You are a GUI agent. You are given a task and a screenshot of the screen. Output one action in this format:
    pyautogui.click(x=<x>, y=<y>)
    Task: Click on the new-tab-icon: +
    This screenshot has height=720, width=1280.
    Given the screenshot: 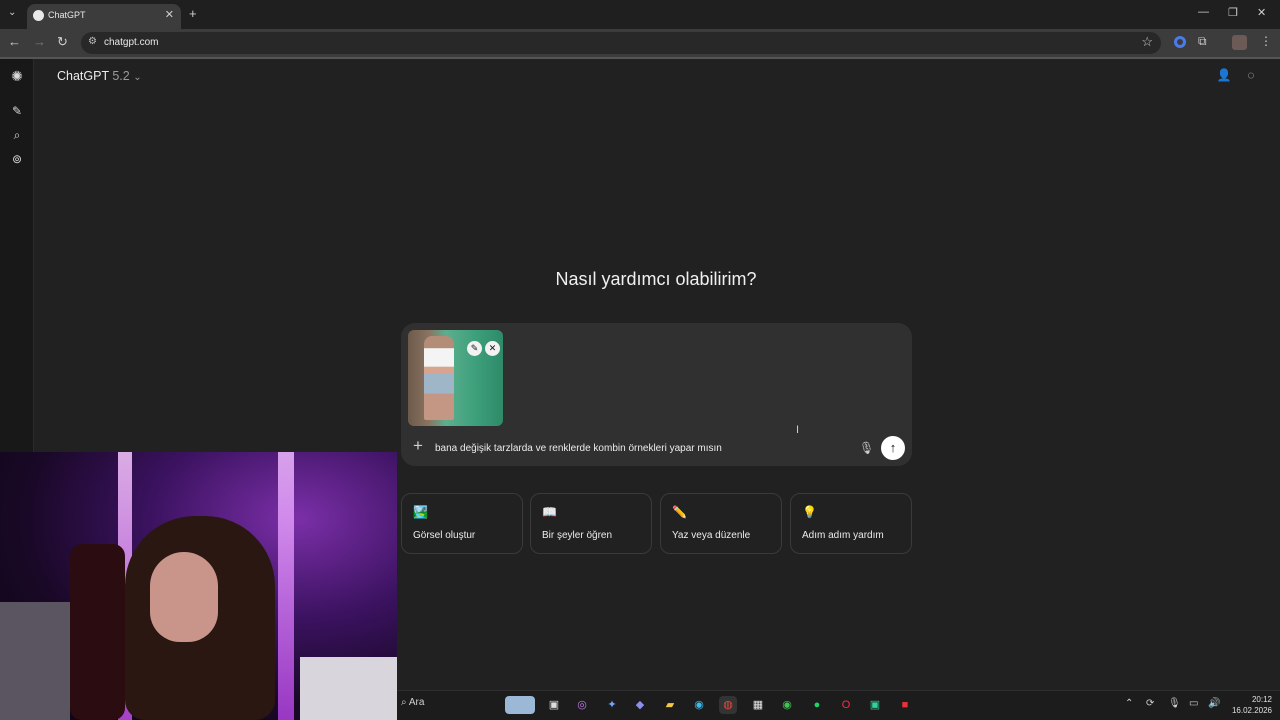 What is the action you would take?
    pyautogui.click(x=193, y=13)
    